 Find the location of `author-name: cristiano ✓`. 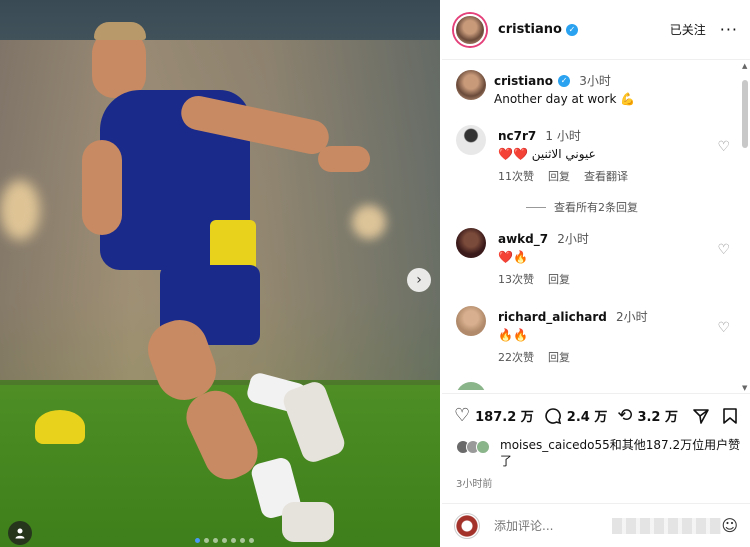

author-name: cristiano ✓ is located at coordinates (538, 29).